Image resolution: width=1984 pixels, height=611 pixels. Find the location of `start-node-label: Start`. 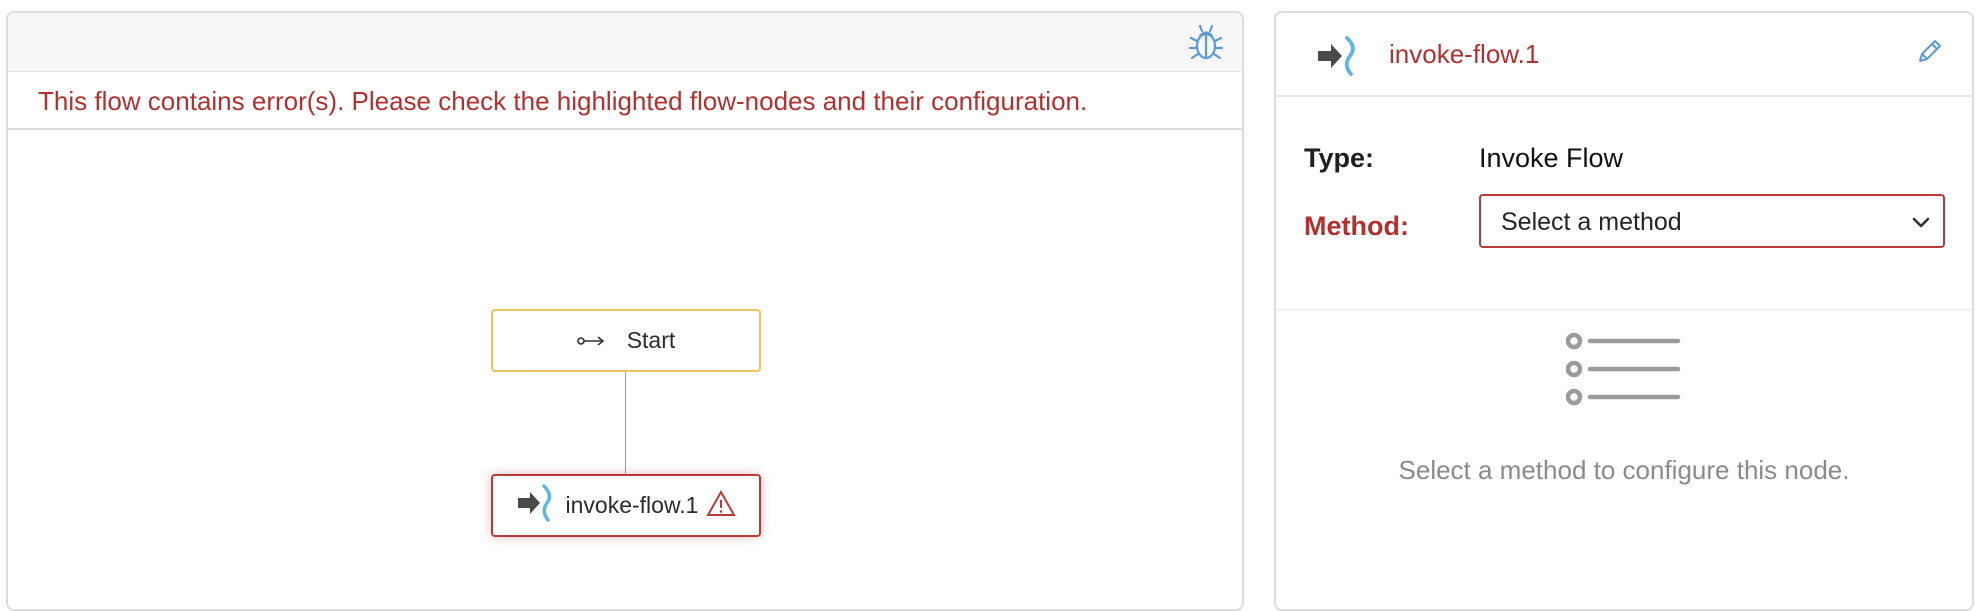

start-node-label: Start is located at coordinates (651, 340).